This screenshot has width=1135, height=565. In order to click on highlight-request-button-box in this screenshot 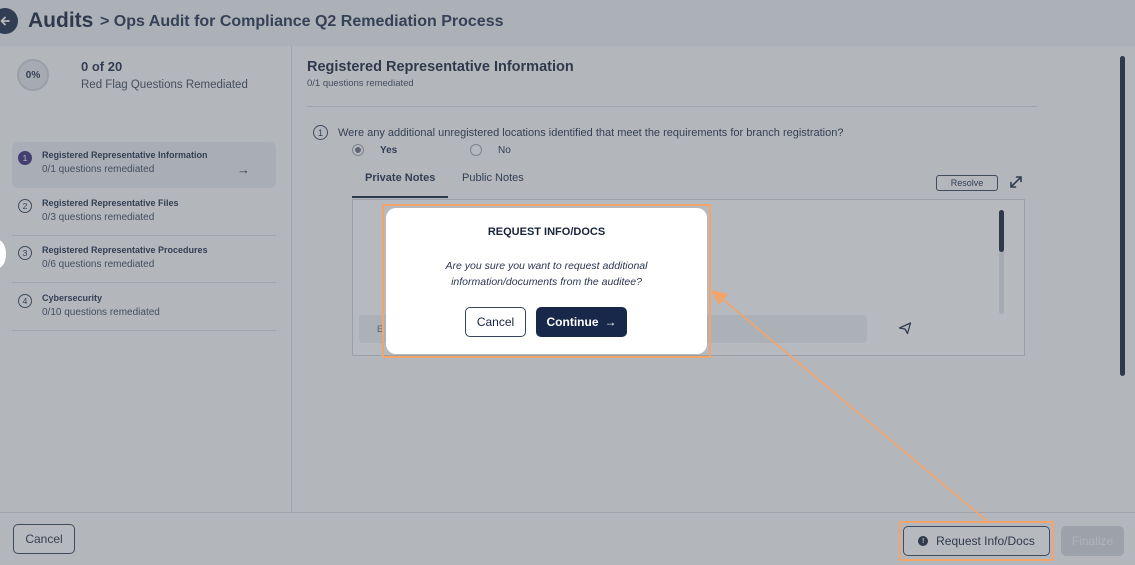, I will do `click(976, 541)`.